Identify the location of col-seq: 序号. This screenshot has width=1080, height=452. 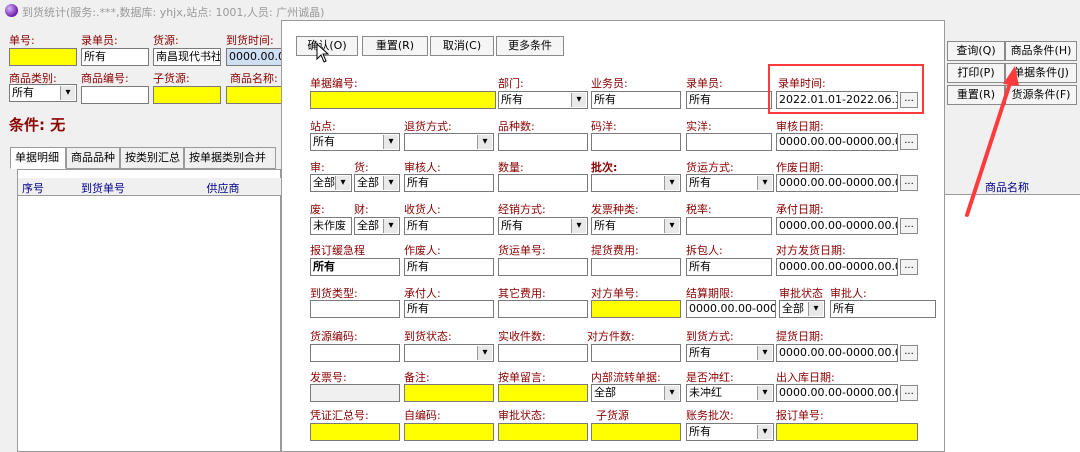
(37, 188).